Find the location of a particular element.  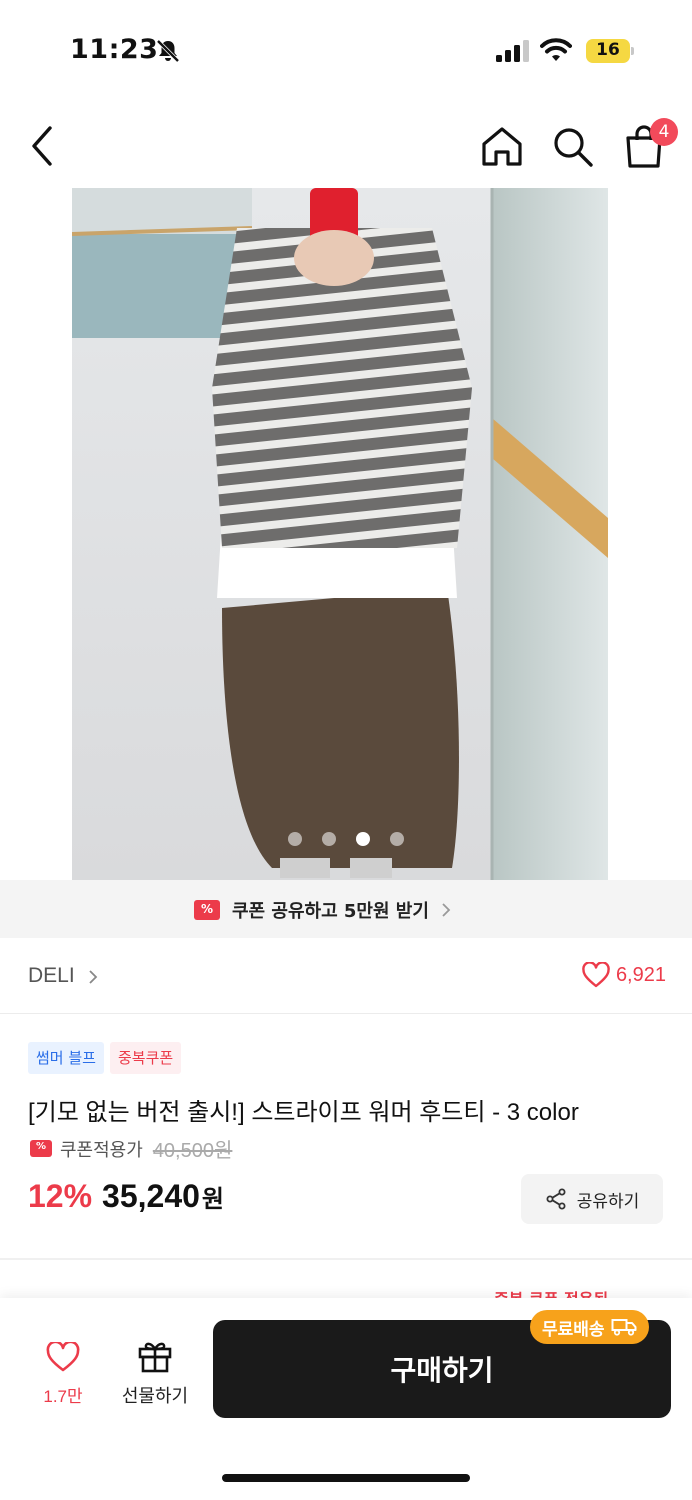

battery-level: 16 is located at coordinates (608, 50).